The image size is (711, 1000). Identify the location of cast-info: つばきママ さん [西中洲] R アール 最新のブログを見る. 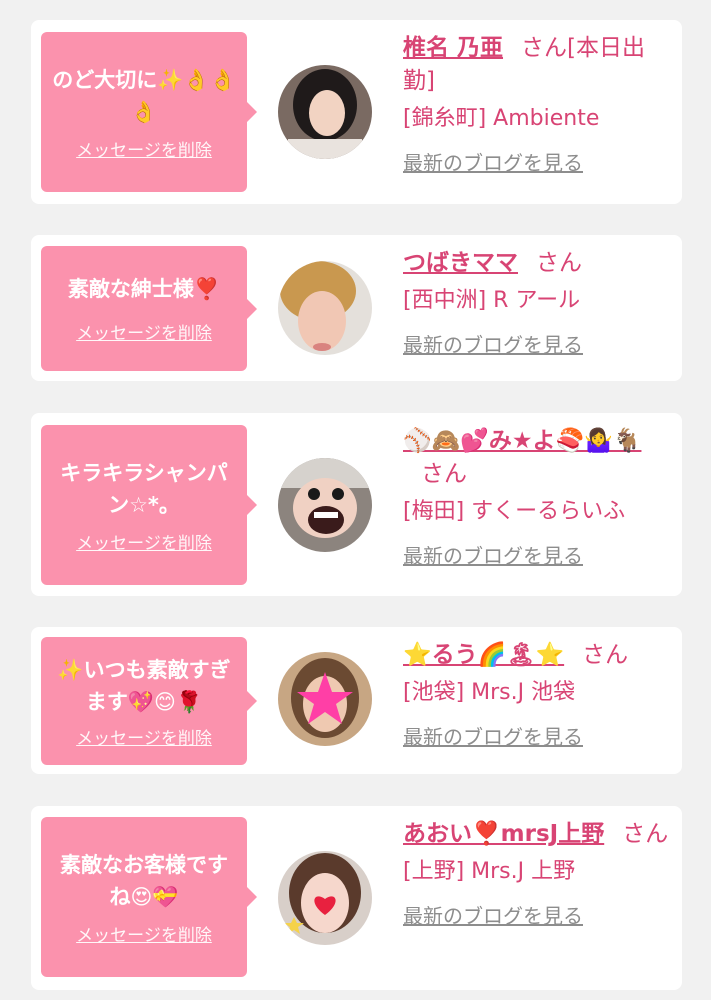
(539, 303).